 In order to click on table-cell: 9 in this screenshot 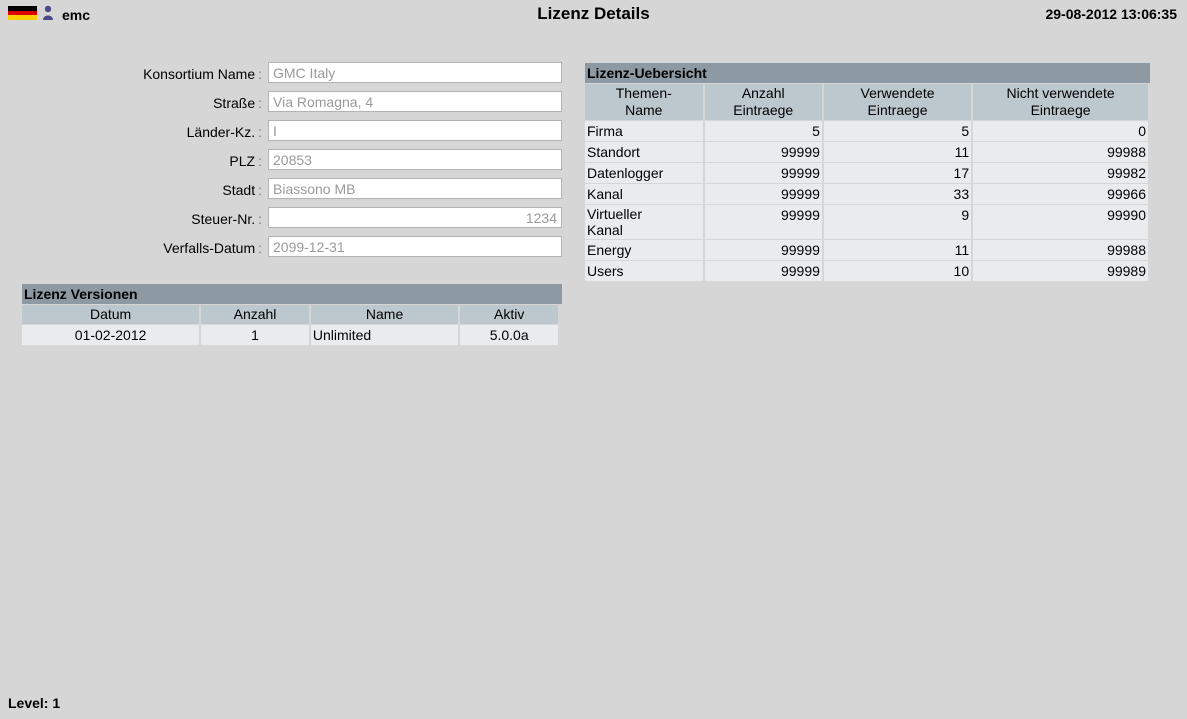, I will do `click(897, 222)`.